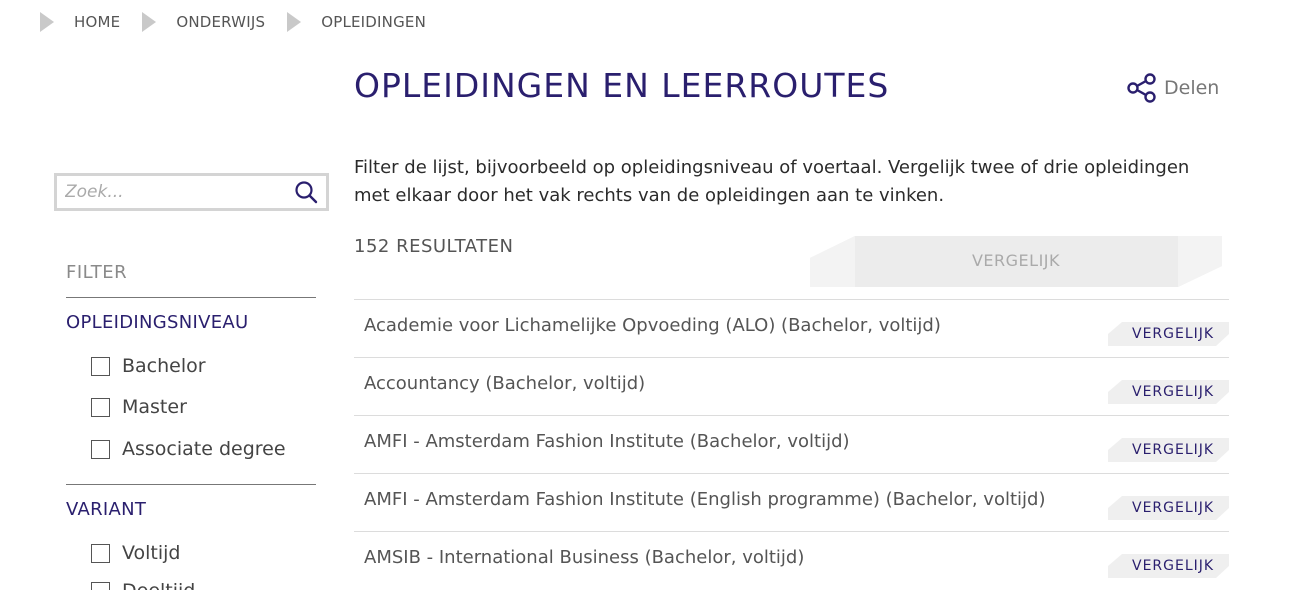 The width and height of the screenshot is (1295, 590). Describe the element at coordinates (373, 22) in the screenshot. I see `breadcrumb-label: OPLEIDINGEN` at that location.